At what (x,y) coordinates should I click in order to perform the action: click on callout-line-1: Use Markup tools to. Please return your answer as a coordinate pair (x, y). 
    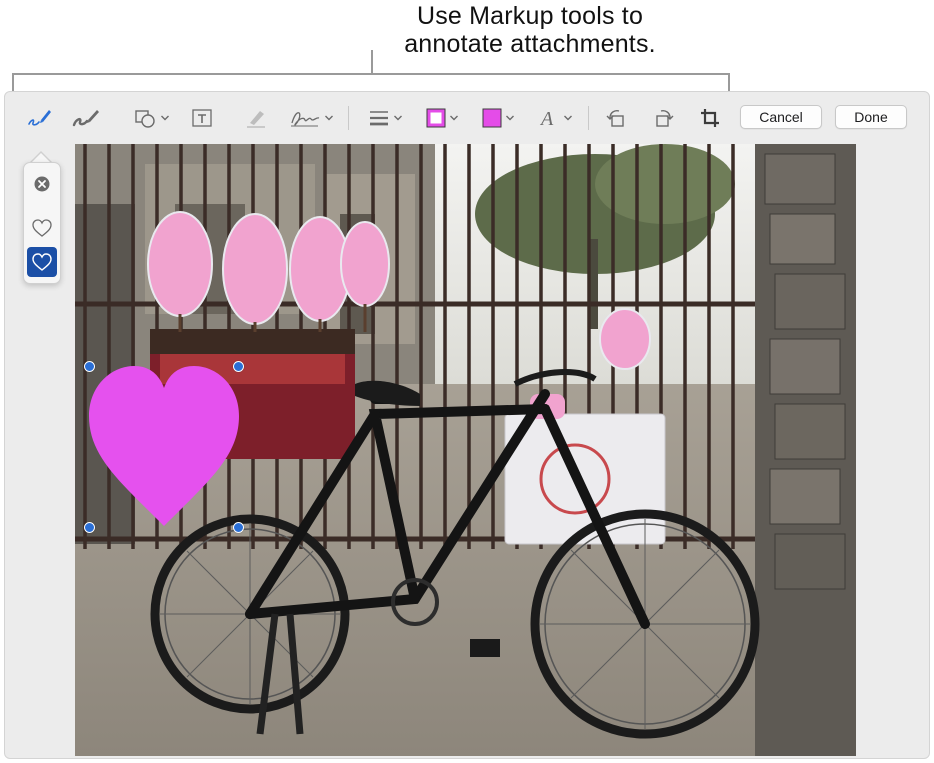
    Looking at the image, I should click on (530, 16).